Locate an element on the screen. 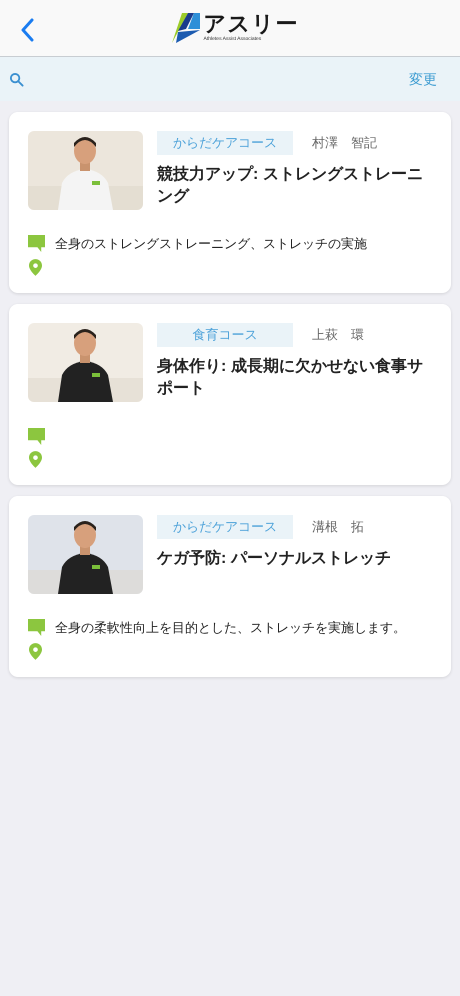 Image resolution: width=460 pixels, height=996 pixels. course-description: 全身のストレングストレーニング、ストレッチの実施 is located at coordinates (211, 243).